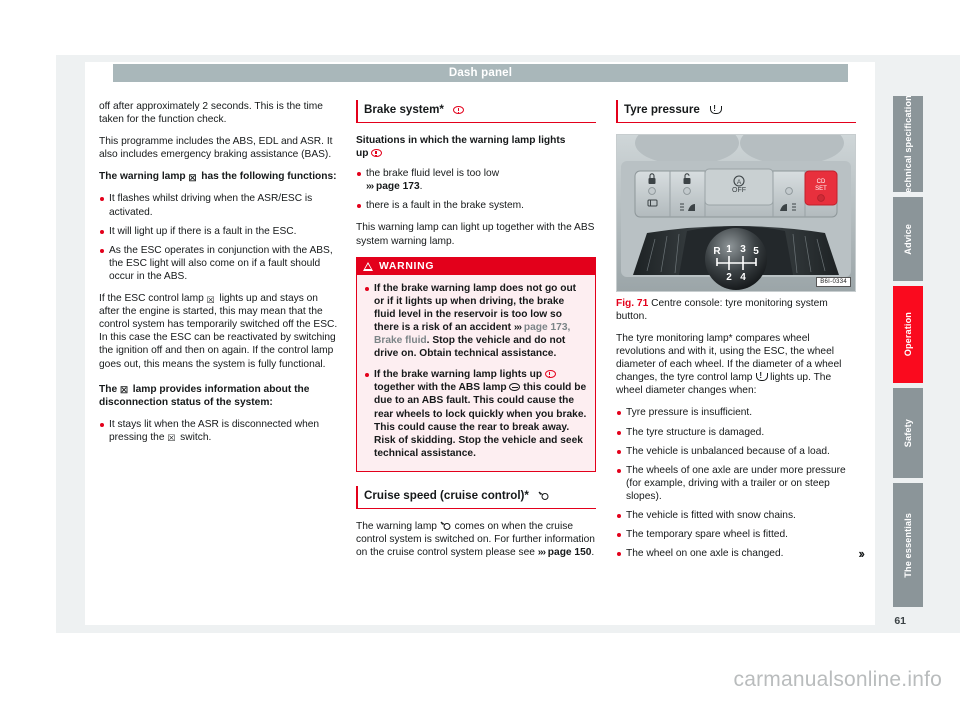  I want to click on page-number: 61, so click(900, 621).